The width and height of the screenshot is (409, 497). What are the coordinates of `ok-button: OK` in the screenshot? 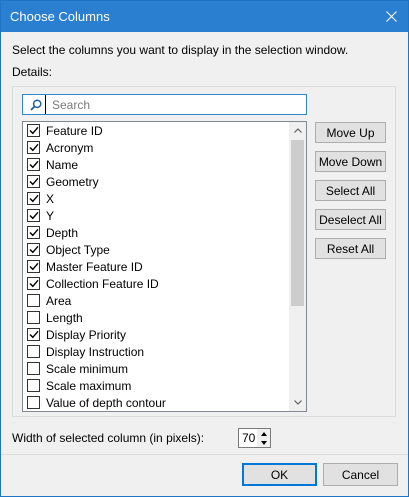 It's located at (279, 474).